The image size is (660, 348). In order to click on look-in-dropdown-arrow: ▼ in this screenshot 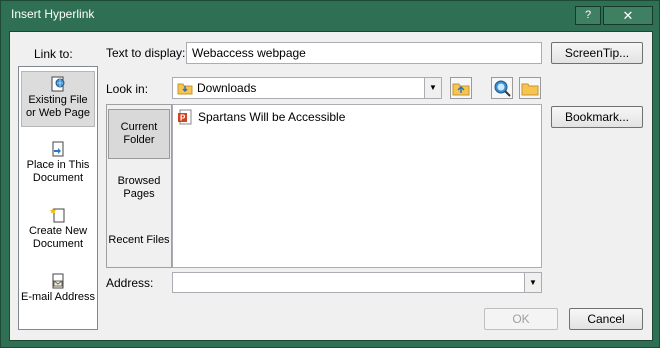, I will do `click(432, 88)`.